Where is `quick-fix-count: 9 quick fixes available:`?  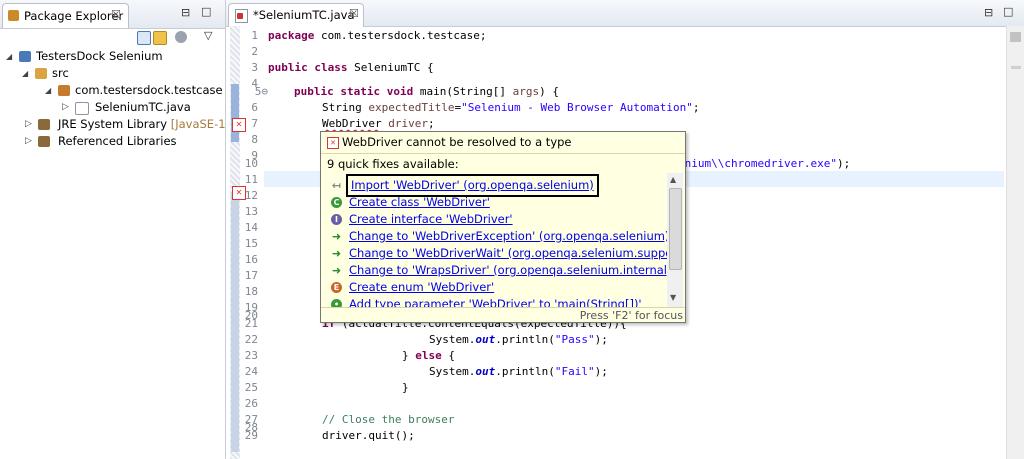
quick-fix-count: 9 quick fixes available: is located at coordinates (393, 164).